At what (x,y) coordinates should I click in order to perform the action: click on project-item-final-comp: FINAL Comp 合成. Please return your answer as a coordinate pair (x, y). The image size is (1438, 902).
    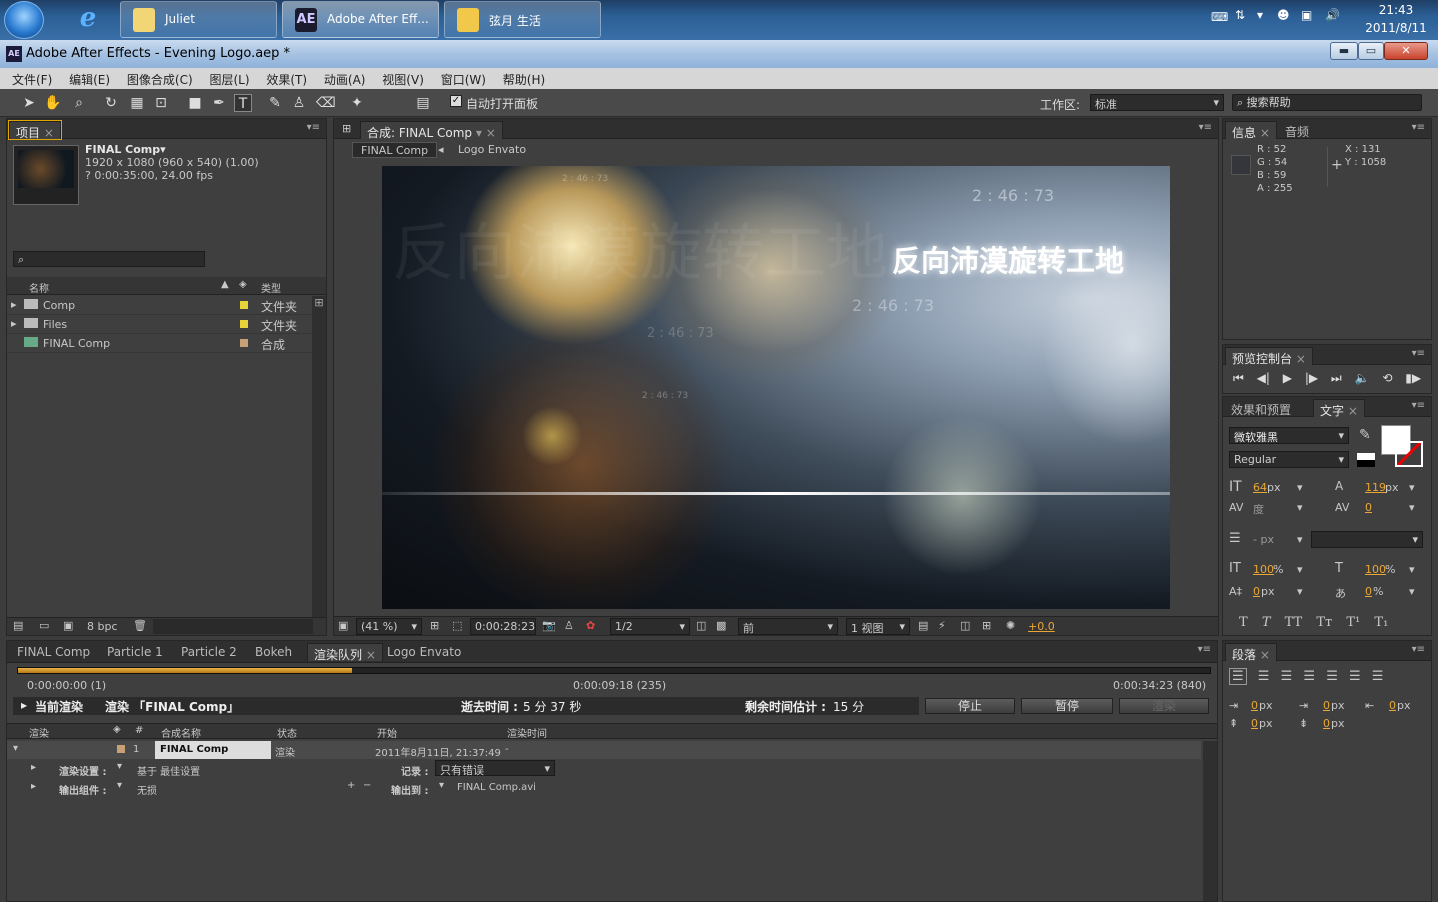
    Looking at the image, I should click on (166, 343).